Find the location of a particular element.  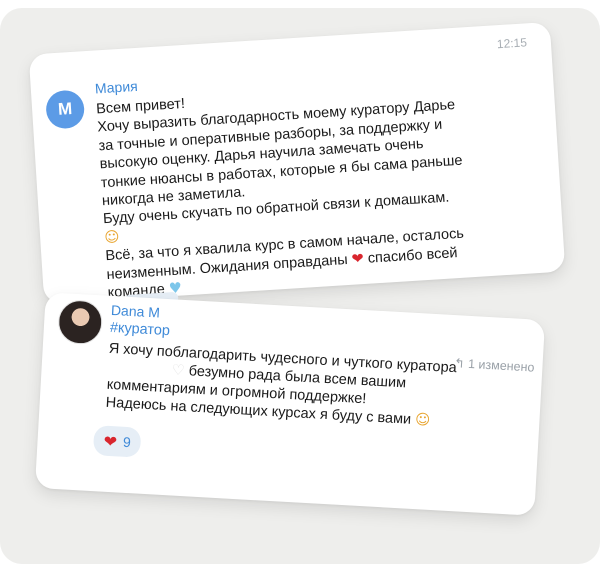

blush-emoji-icon: ☺ is located at coordinates (111, 238).